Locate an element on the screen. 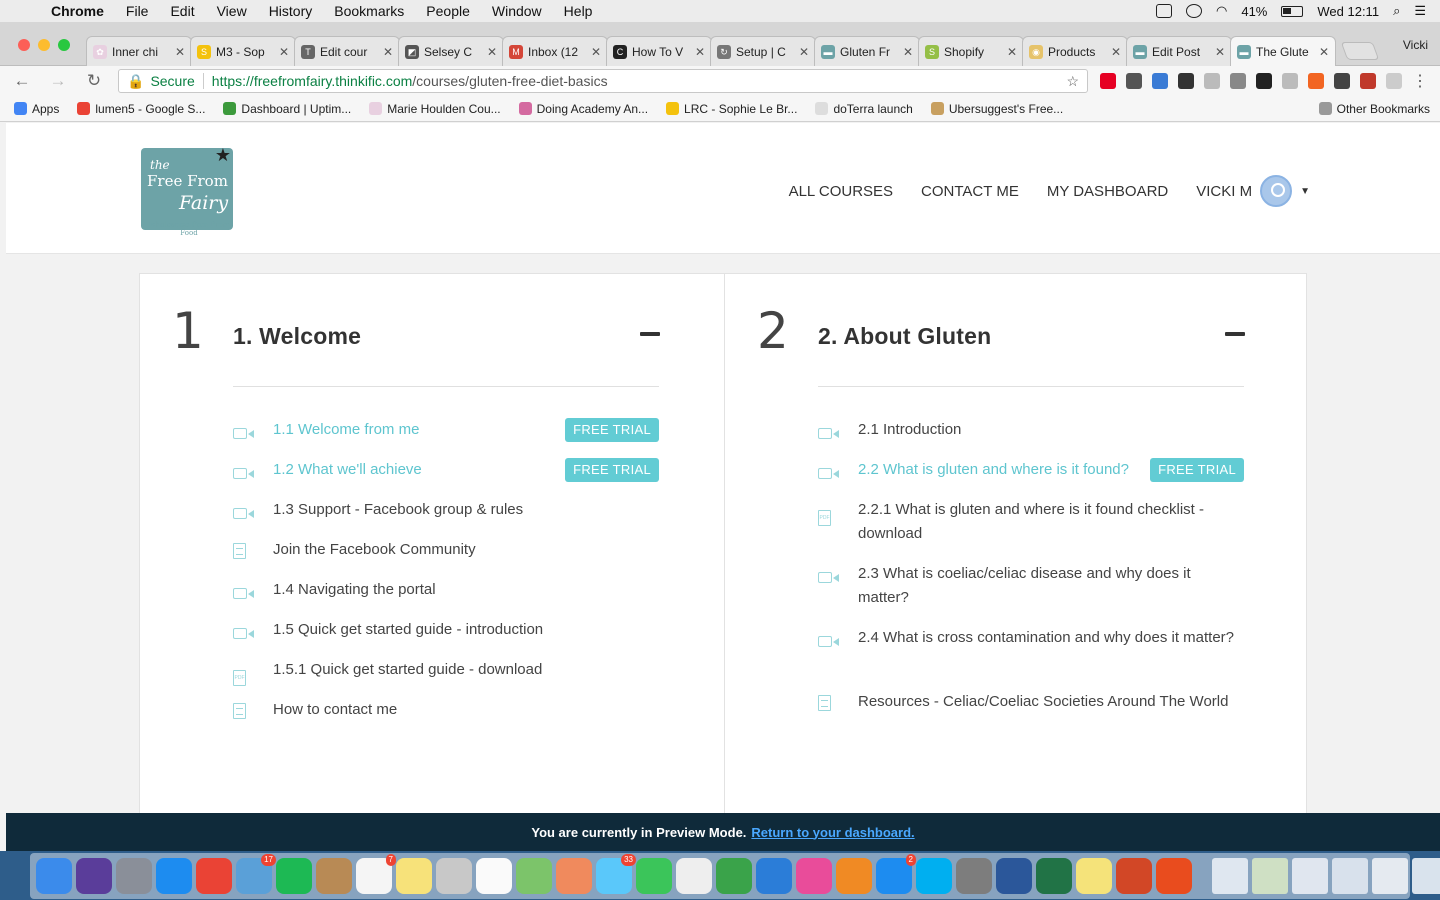  menu-bookmarks: Bookmarks is located at coordinates (369, 11).